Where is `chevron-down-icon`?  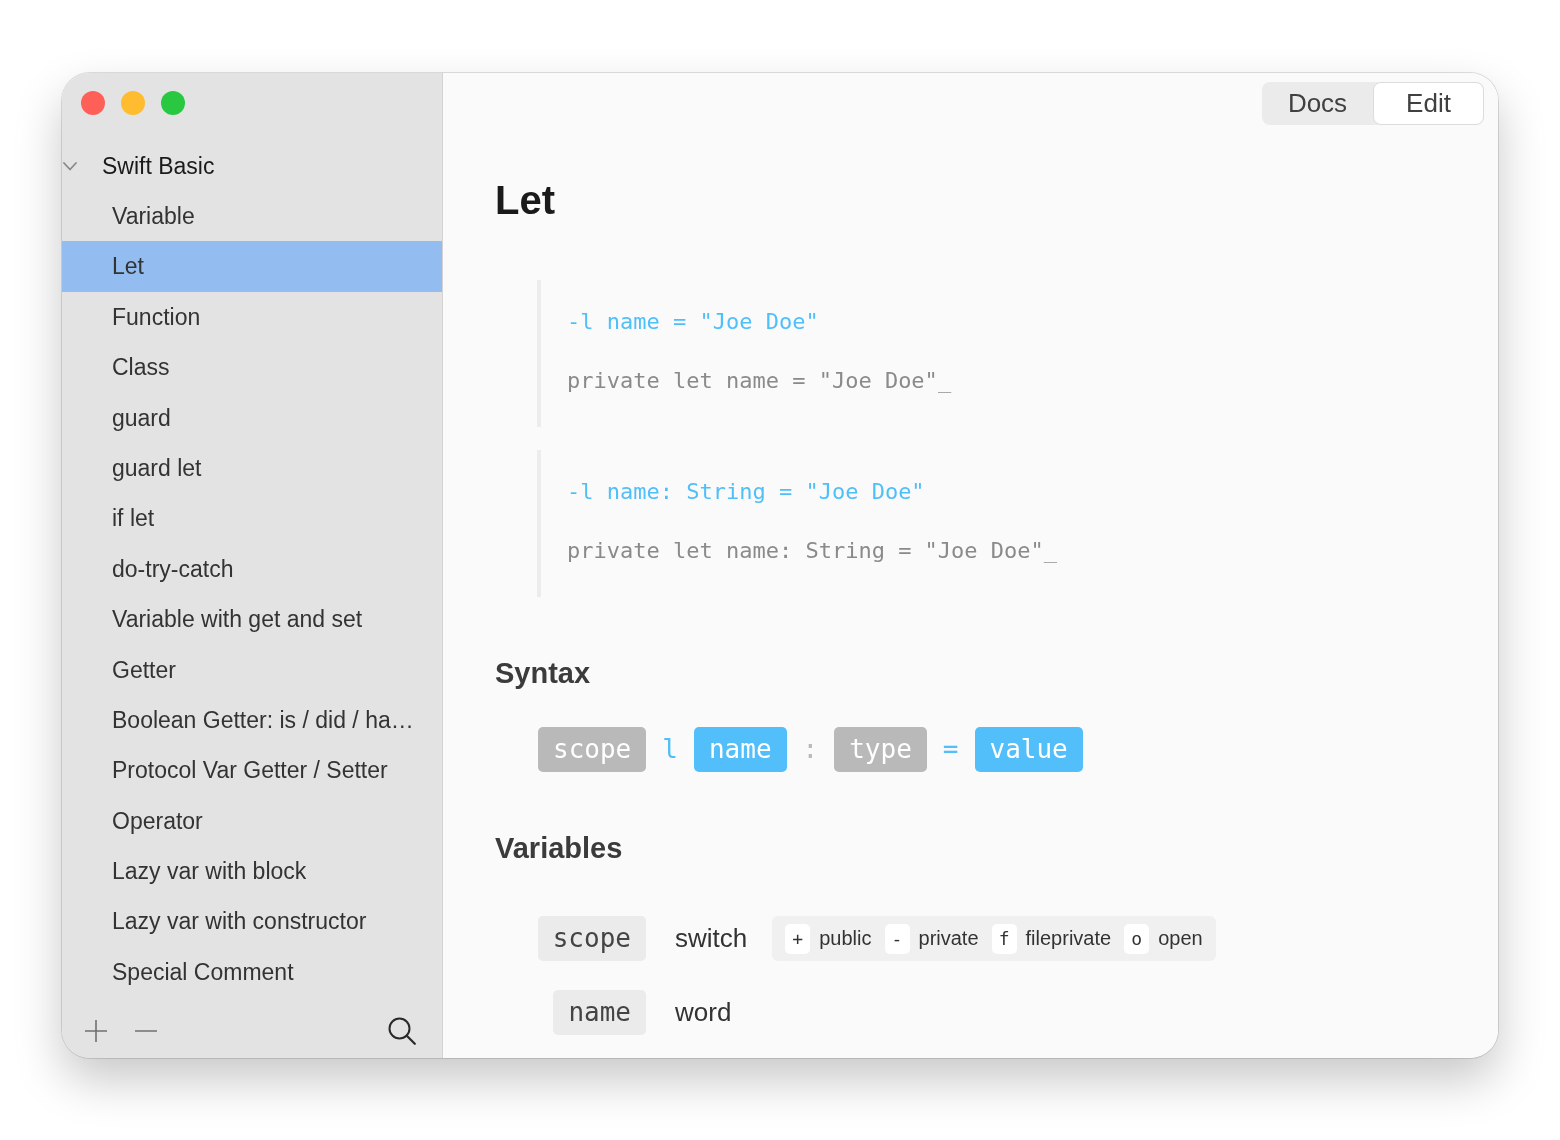 chevron-down-icon is located at coordinates (70, 166).